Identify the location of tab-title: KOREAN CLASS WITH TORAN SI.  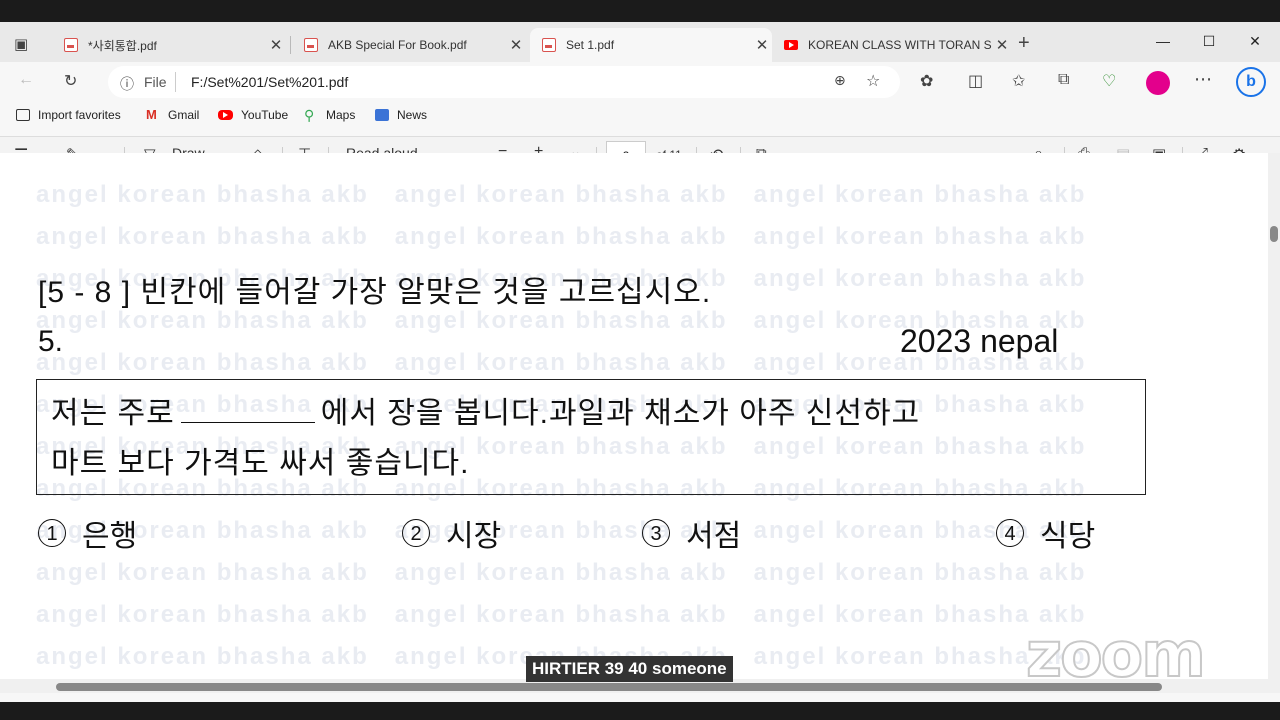
(900, 45).